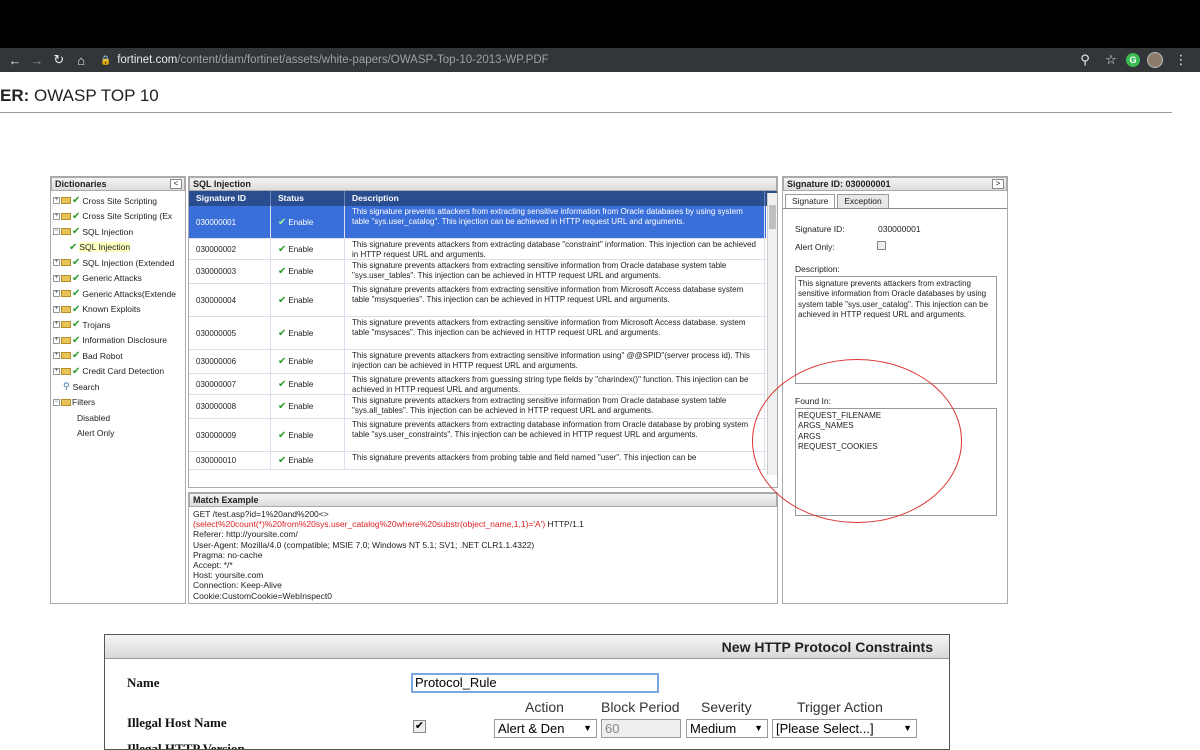 This screenshot has width=1200, height=750. What do you see at coordinates (230, 460) in the screenshot?
I see `signature-id-cell: 030000010` at bounding box center [230, 460].